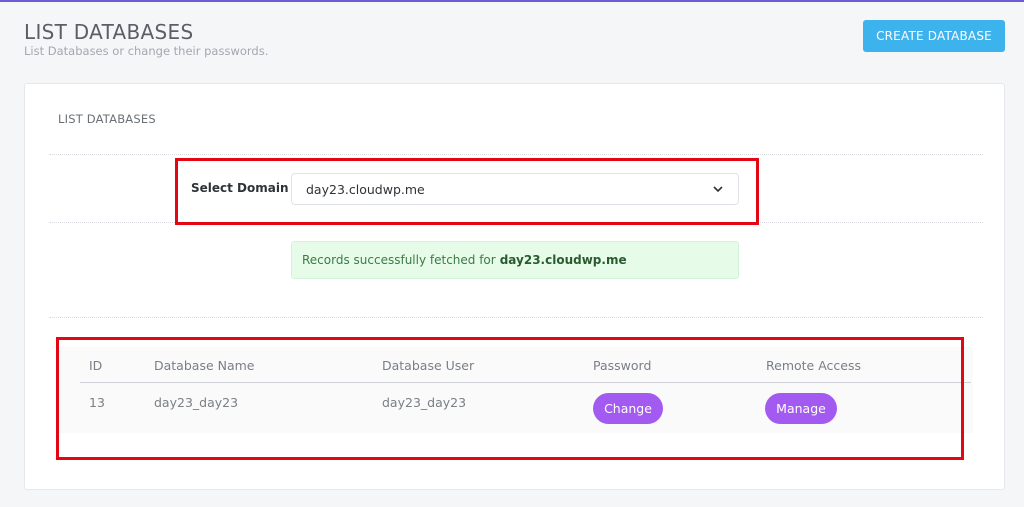  Describe the element at coordinates (563, 260) in the screenshot. I see `alert-domain: day23.cloudwp.me` at that location.